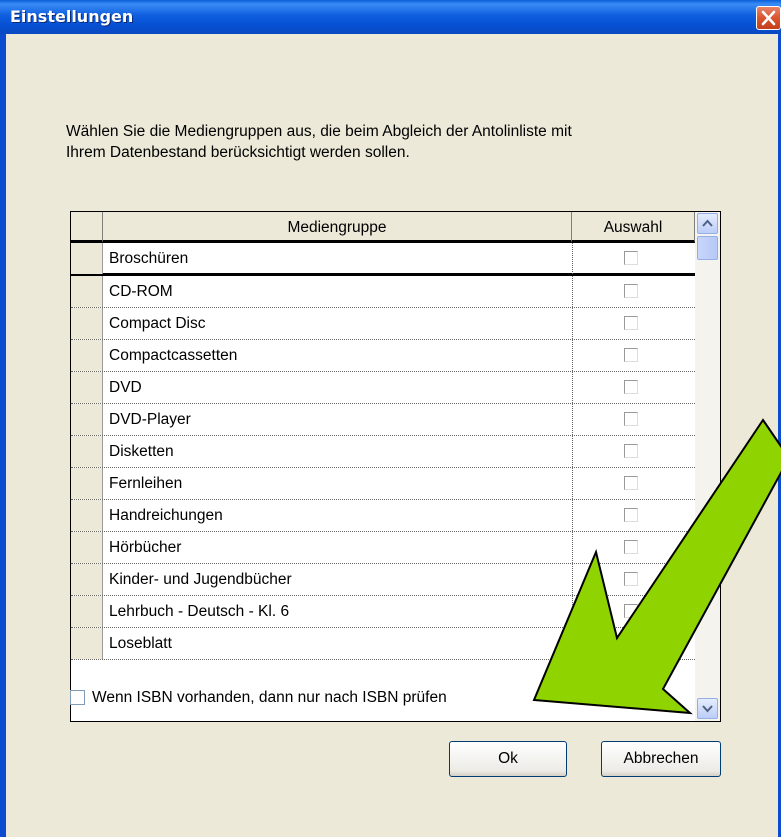 This screenshot has width=781, height=837. I want to click on annotation-arrow-icon, so click(656, 566).